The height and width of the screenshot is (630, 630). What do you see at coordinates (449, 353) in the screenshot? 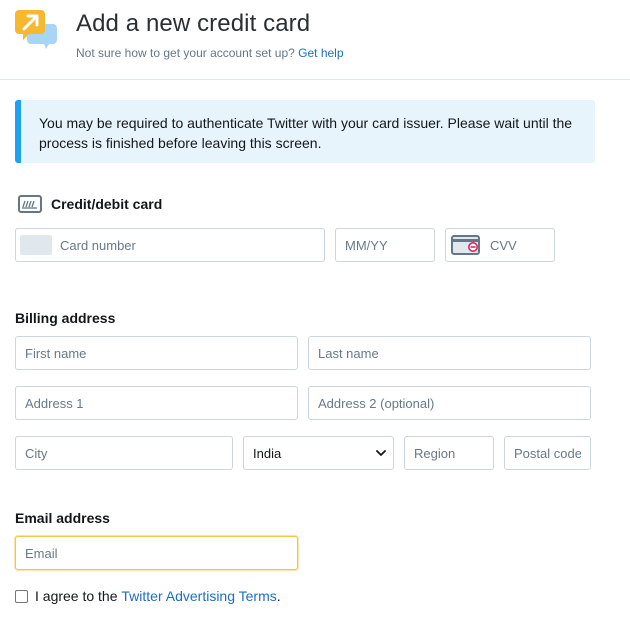
I see `last-name-input` at bounding box center [449, 353].